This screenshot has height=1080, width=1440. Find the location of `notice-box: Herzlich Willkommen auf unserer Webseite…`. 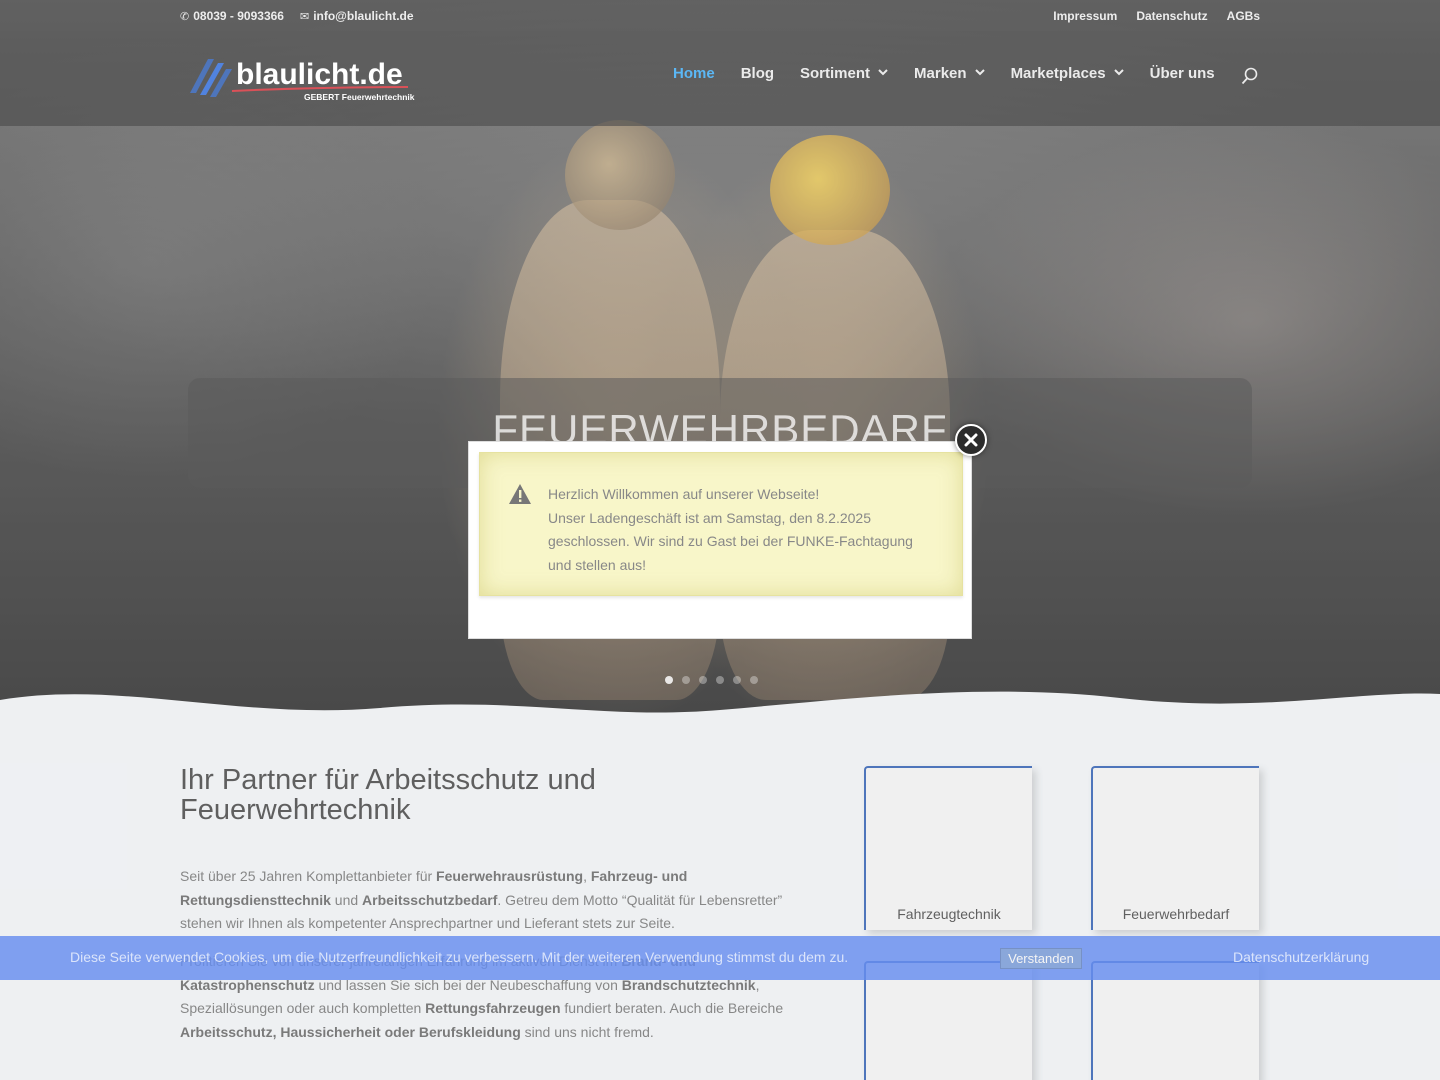

notice-box: Herzlich Willkommen auf unserer Webseite… is located at coordinates (721, 524).